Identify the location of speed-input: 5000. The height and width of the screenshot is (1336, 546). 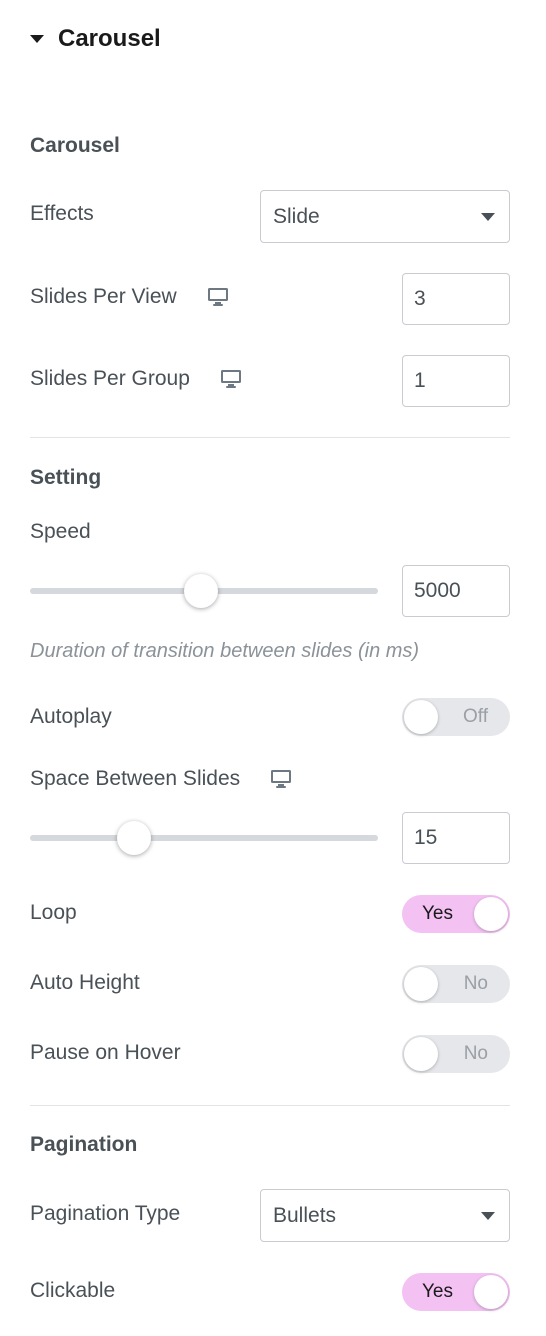
(456, 591).